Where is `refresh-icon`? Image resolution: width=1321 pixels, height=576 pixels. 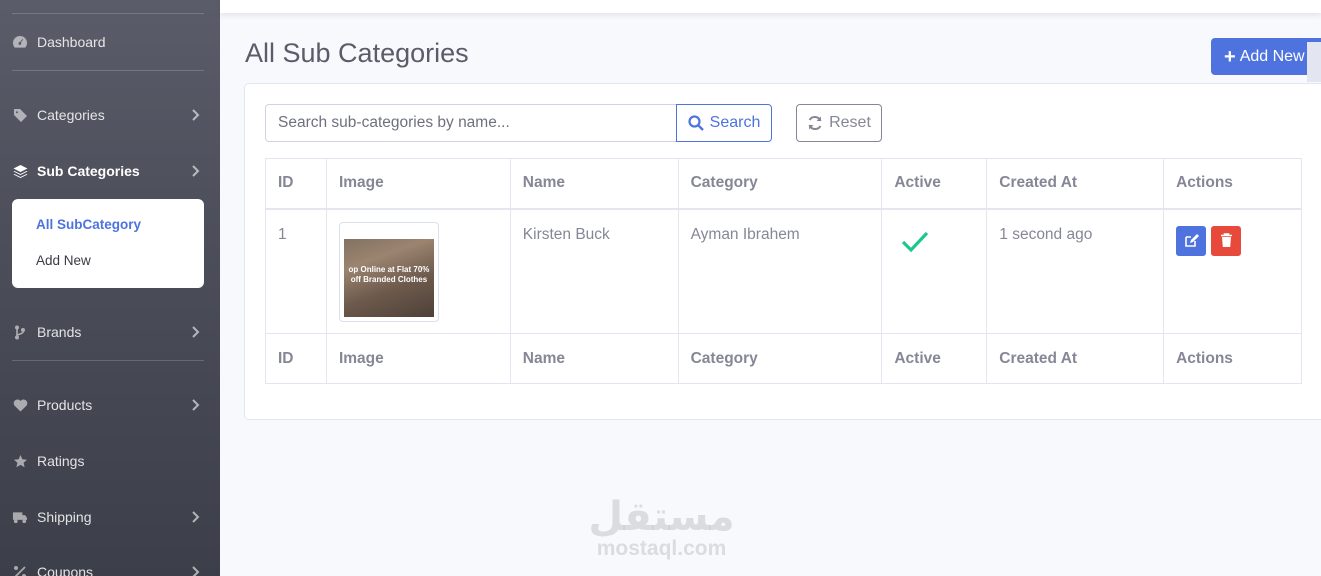 refresh-icon is located at coordinates (815, 123).